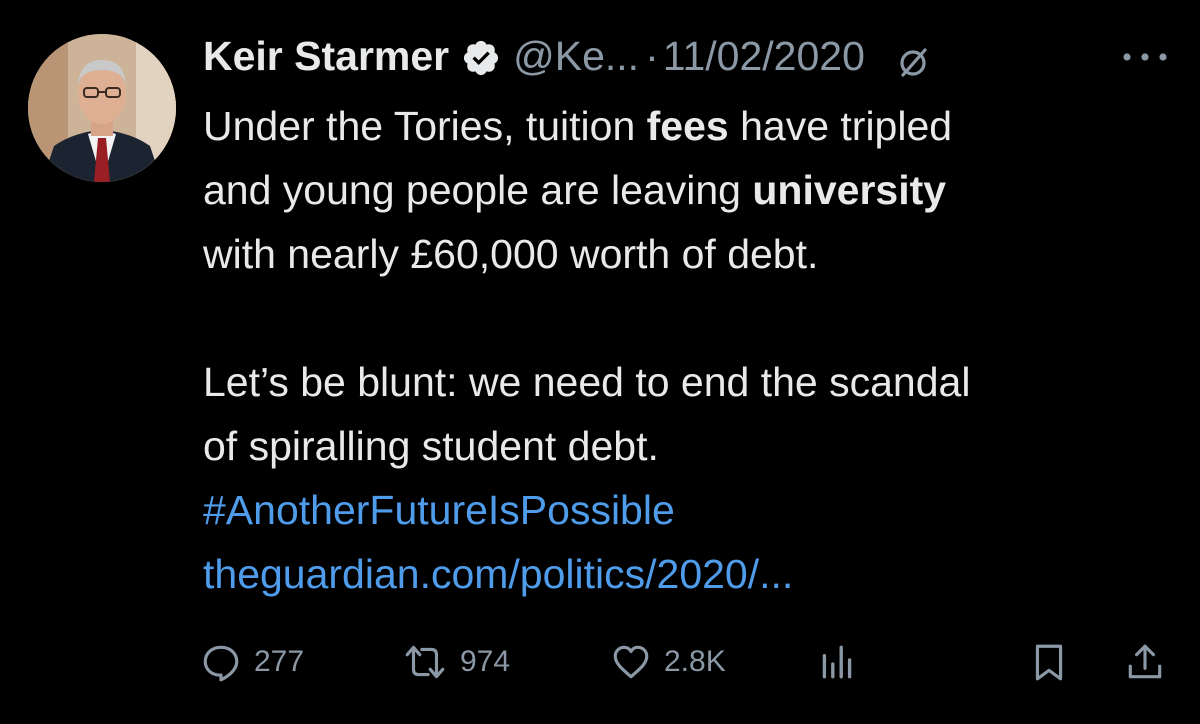  I want to click on more-icon, so click(1145, 57).